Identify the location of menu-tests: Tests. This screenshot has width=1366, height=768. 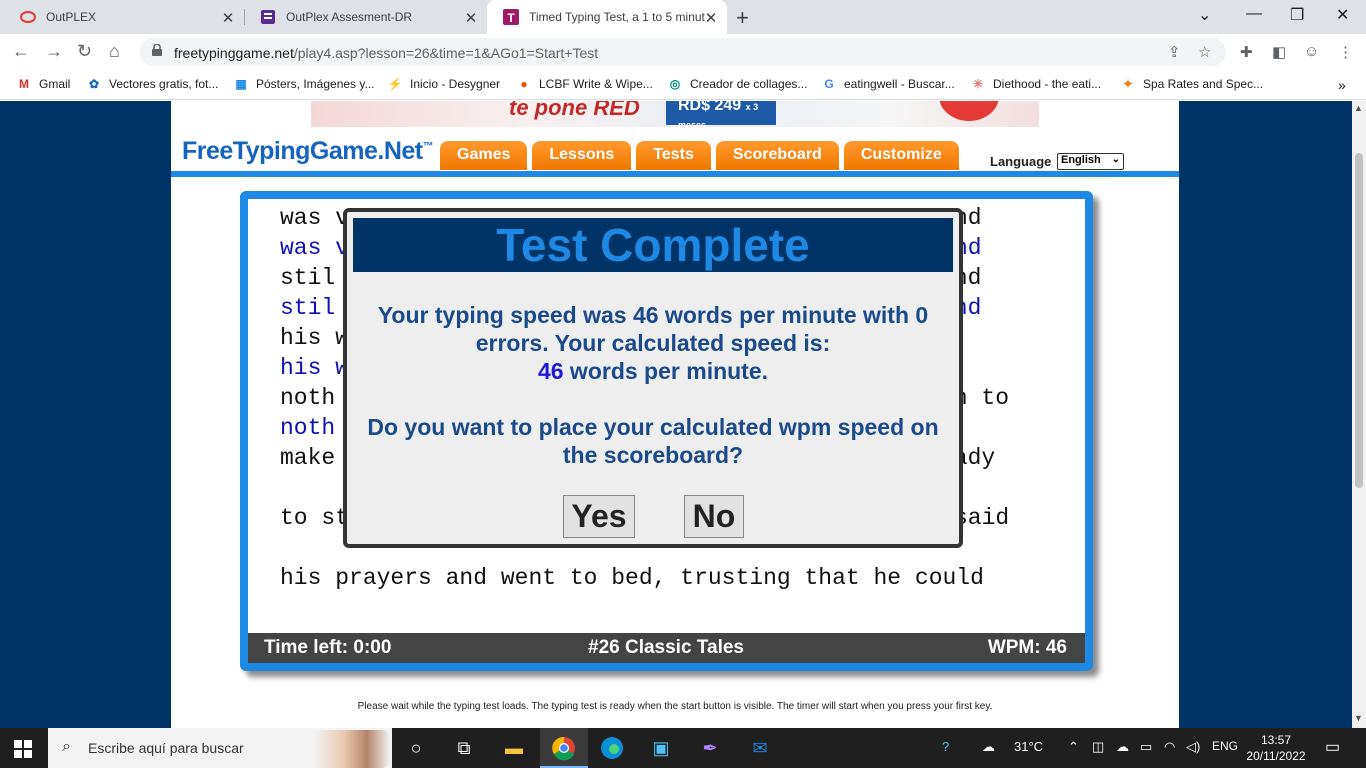
(673, 155).